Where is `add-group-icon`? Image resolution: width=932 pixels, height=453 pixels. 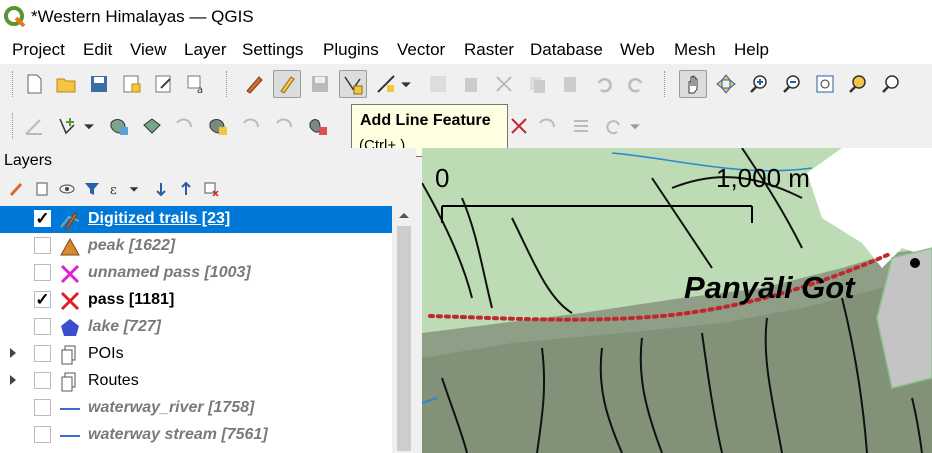
add-group-icon is located at coordinates (42, 189).